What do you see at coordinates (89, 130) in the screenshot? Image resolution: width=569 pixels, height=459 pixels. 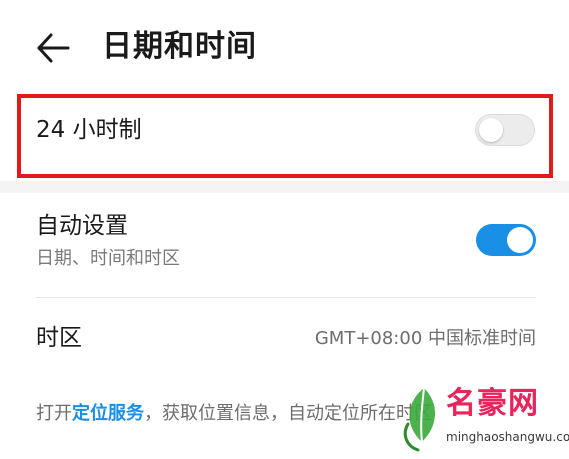 I see `hour24-label: 24 小时制` at bounding box center [89, 130].